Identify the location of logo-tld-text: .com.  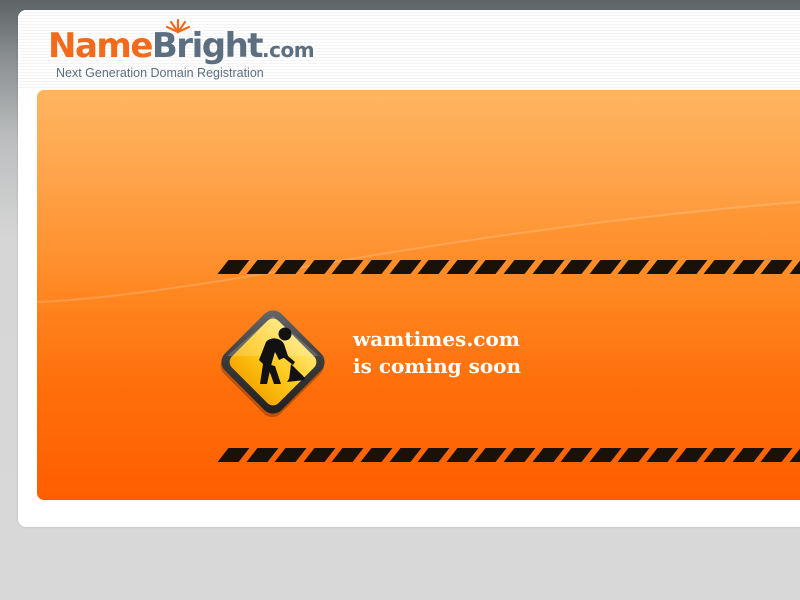
(288, 50).